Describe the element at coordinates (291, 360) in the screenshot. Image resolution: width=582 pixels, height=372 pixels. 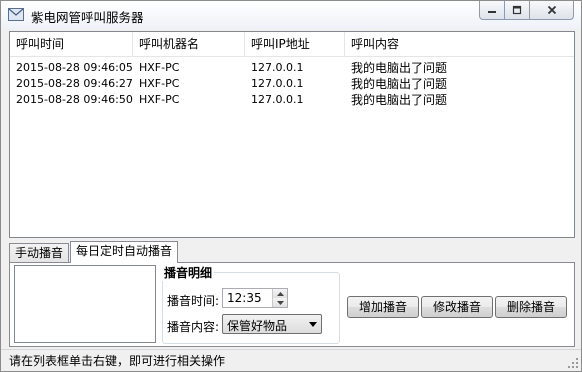
I see `status-bar: 请在列表框单击右键，即可进行相关操作` at that location.